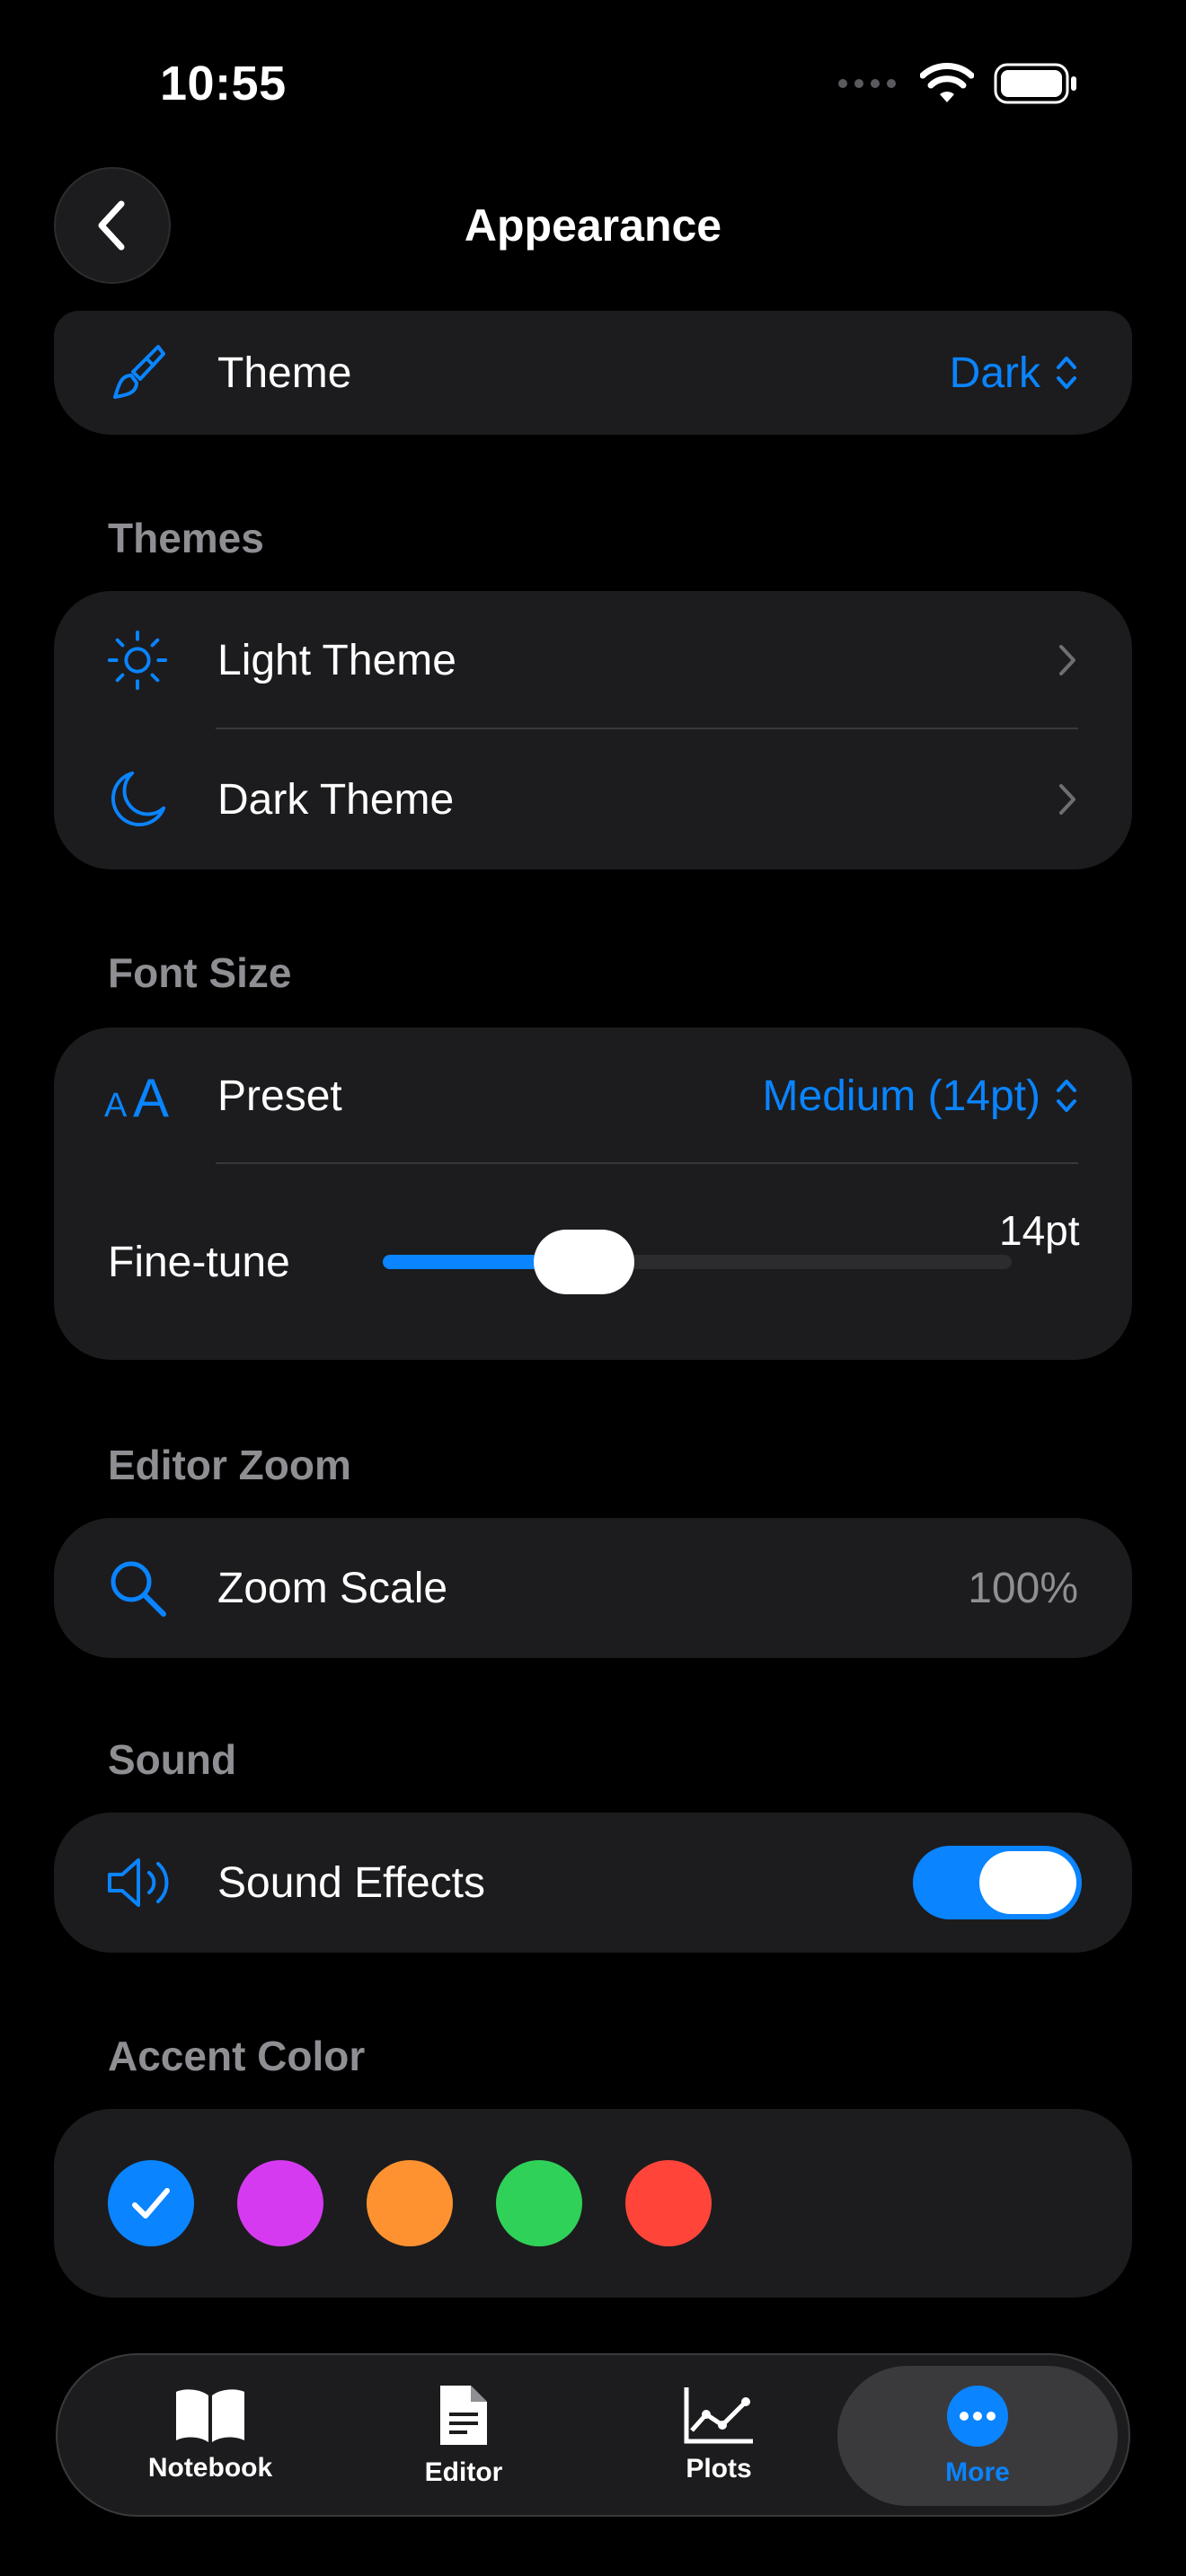  What do you see at coordinates (463, 2472) in the screenshot?
I see `tab-label: Editor` at bounding box center [463, 2472].